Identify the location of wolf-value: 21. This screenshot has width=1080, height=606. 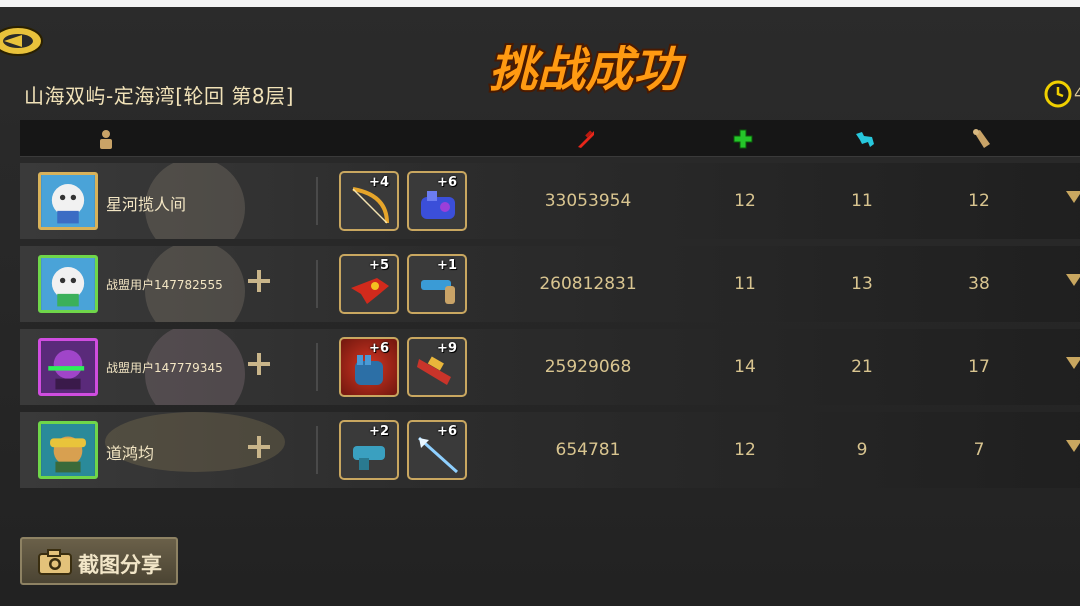
(862, 367).